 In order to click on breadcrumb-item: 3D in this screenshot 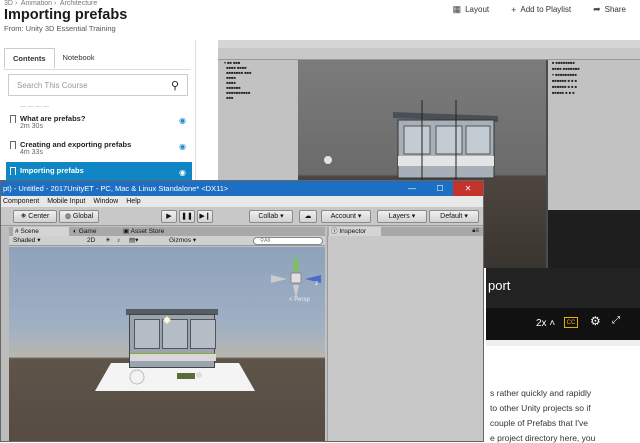, I will do `click(8, 3)`.